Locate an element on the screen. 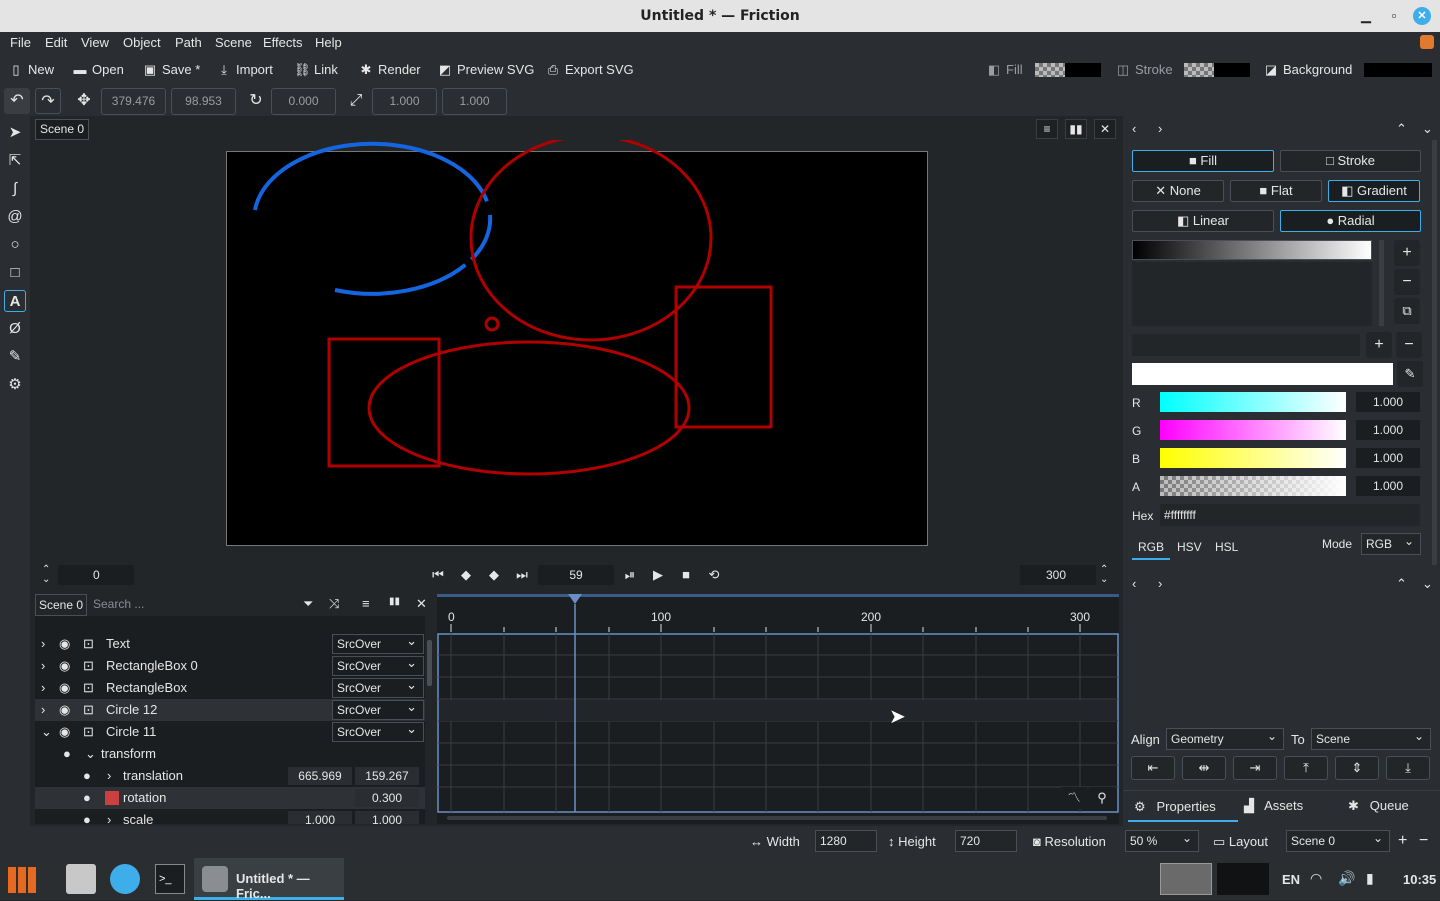 The width and height of the screenshot is (1440, 901). property-row-transform: ● ⌄ transform is located at coordinates (230, 754).